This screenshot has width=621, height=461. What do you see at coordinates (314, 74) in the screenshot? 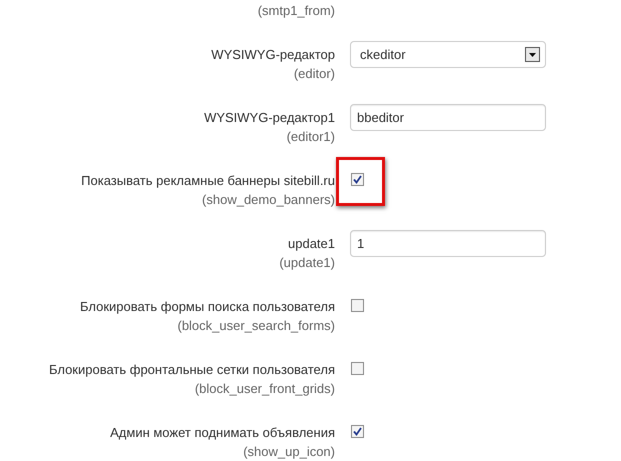
I see `field-key-label: (editor)` at bounding box center [314, 74].